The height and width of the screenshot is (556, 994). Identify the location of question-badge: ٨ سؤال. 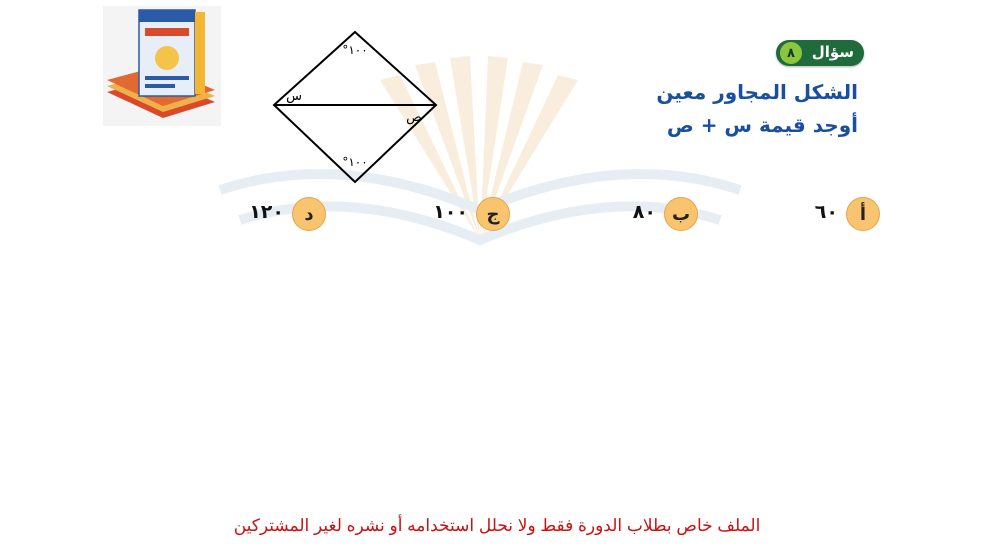
(820, 53).